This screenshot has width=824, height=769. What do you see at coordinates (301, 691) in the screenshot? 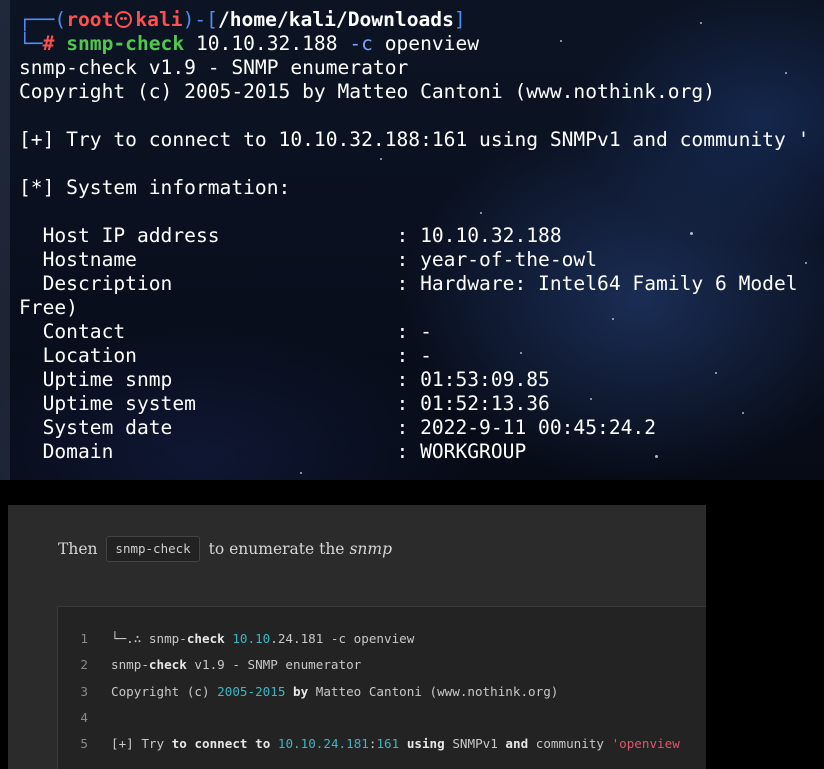
I see `code-token: by` at bounding box center [301, 691].